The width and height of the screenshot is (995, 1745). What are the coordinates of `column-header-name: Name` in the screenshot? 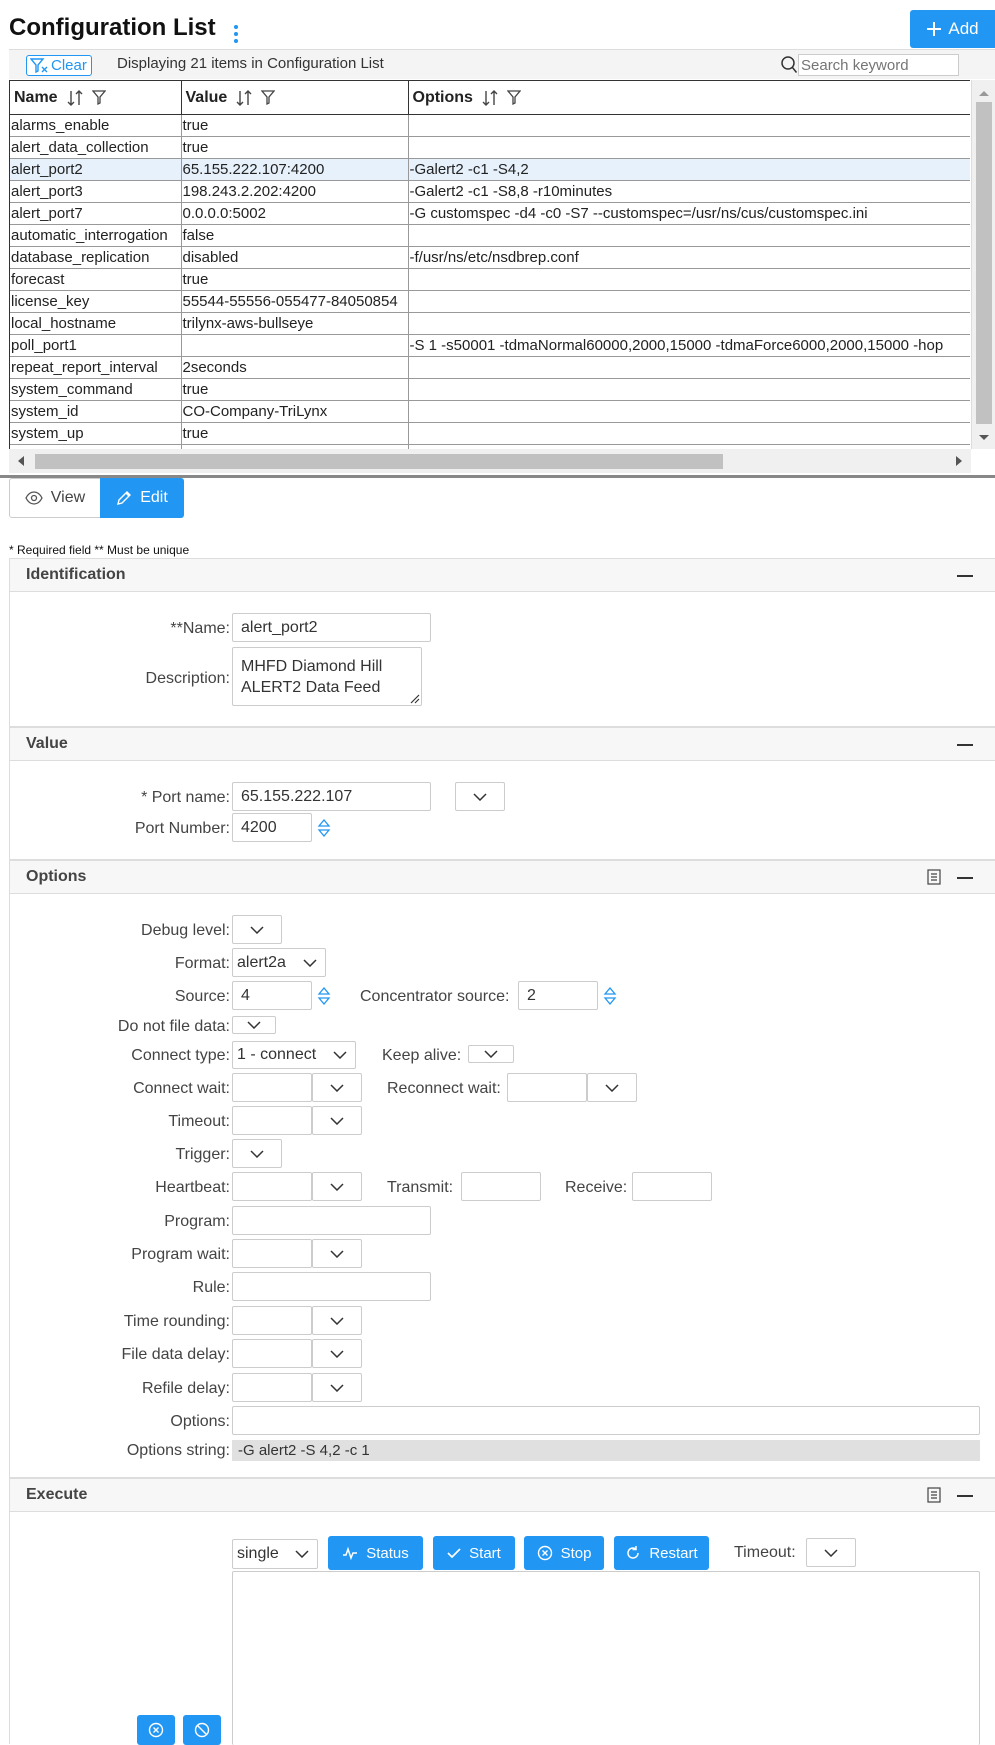 It's located at (96, 97).